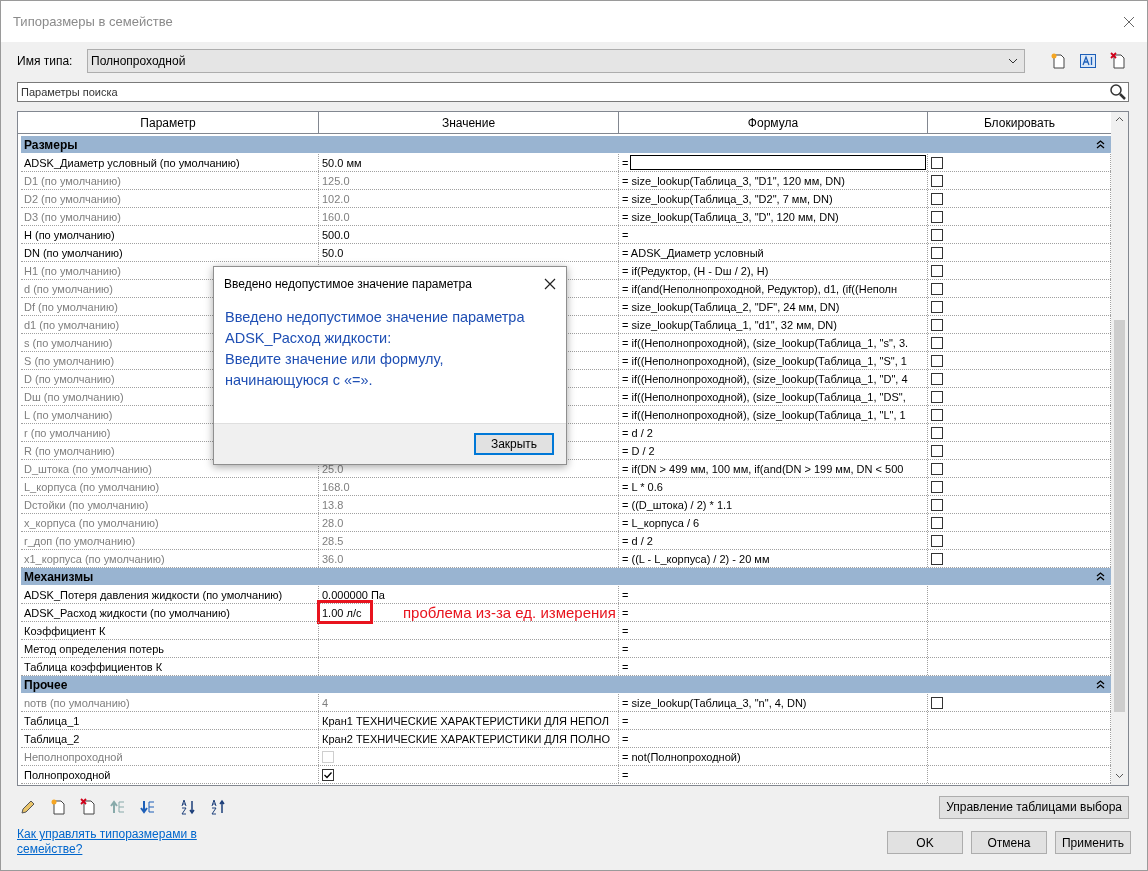 Image resolution: width=1148 pixels, height=871 pixels. What do you see at coordinates (72, 198) in the screenshot?
I see `parameter-name: D2 (по умолчанию)` at bounding box center [72, 198].